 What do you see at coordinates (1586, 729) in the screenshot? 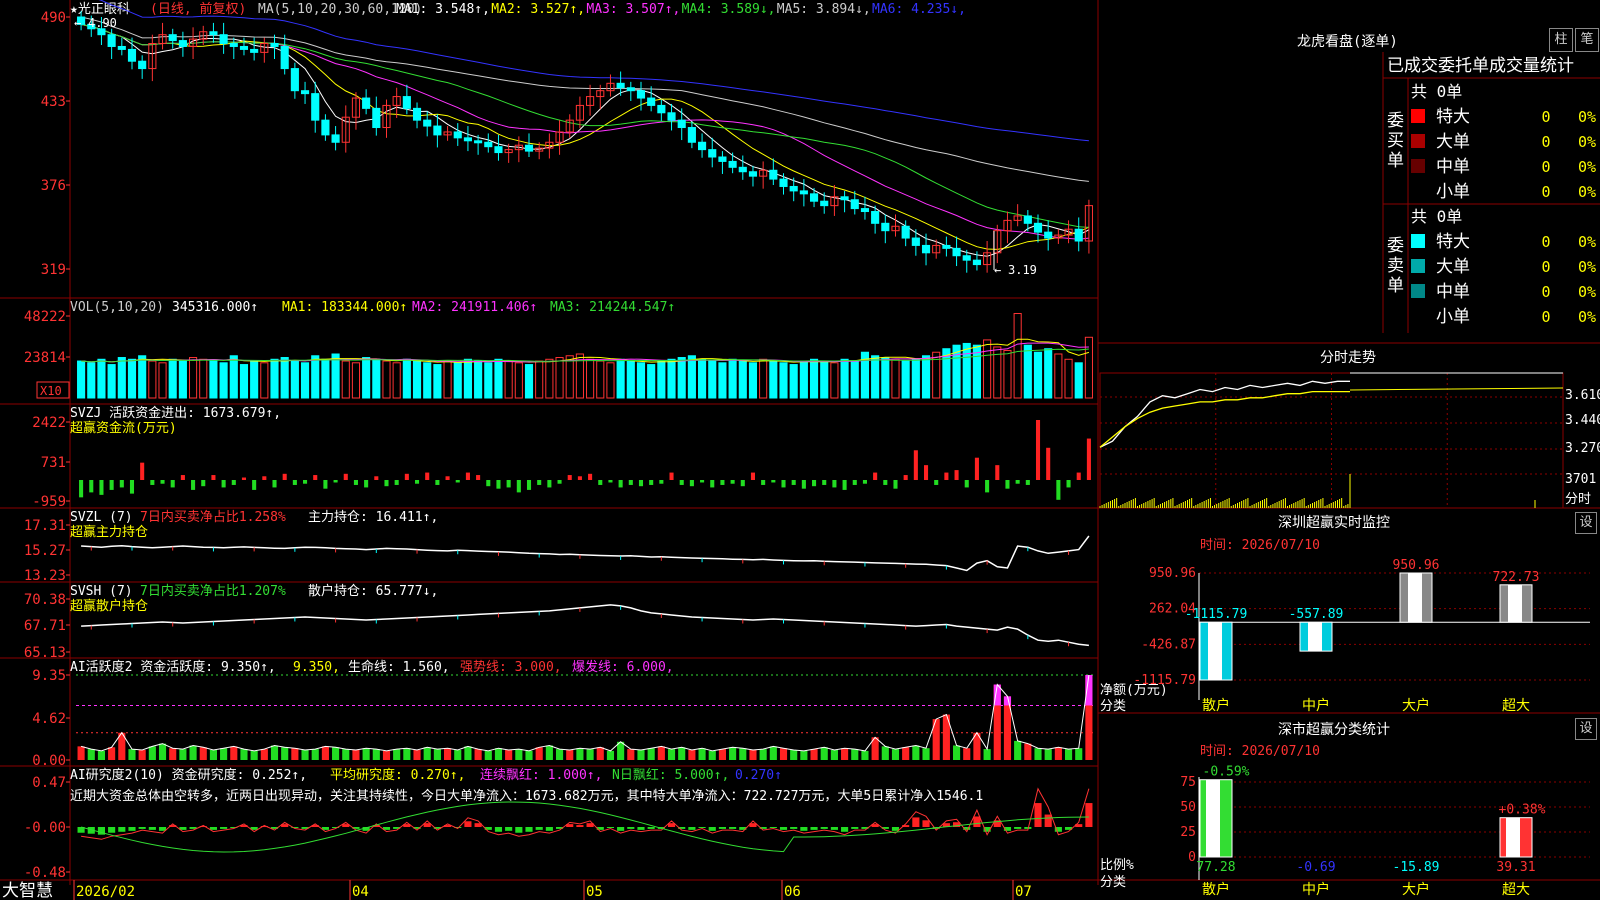
I see `sh-settings-button: 设` at bounding box center [1586, 729].